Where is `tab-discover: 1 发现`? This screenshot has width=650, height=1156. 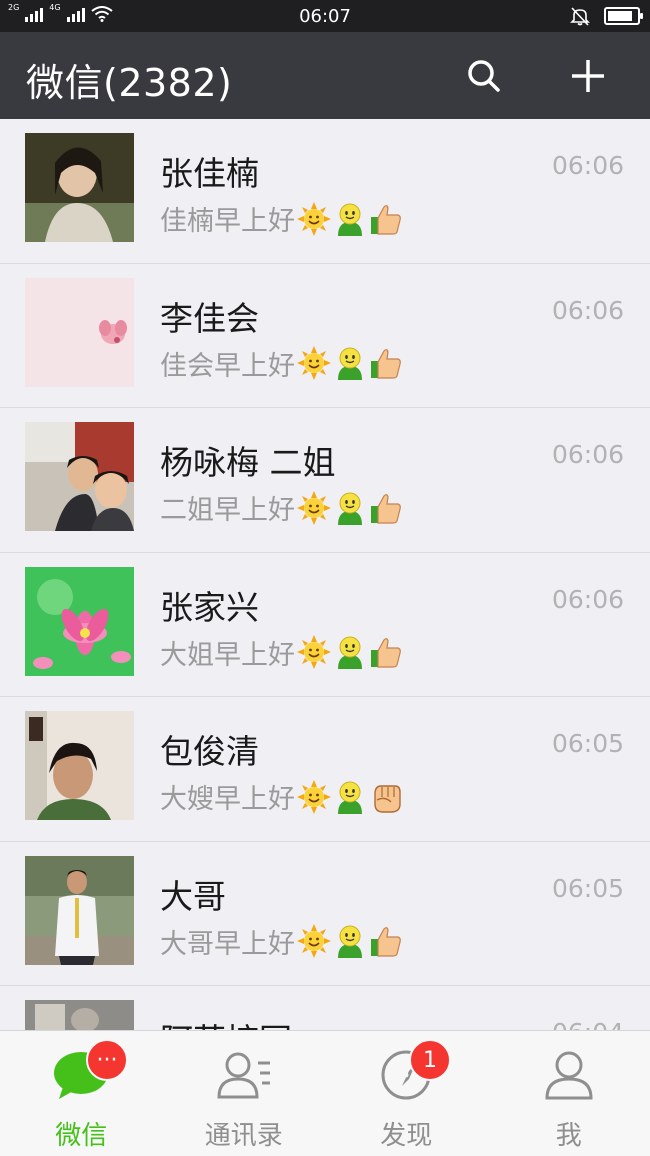
tab-discover: 1 发现 is located at coordinates (406, 1093).